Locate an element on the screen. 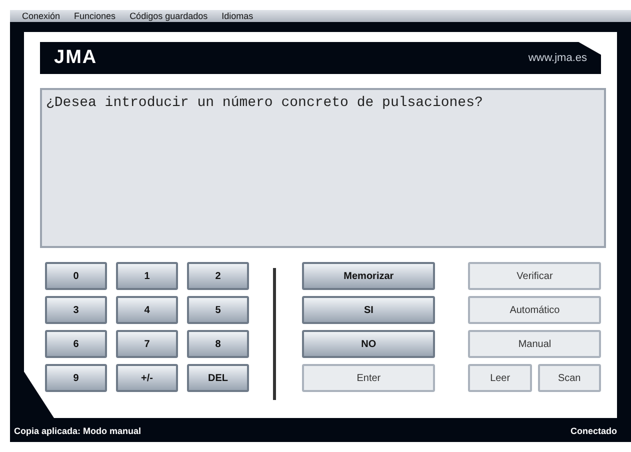 The height and width of the screenshot is (452, 631). mode-button: Manual is located at coordinates (534, 344).